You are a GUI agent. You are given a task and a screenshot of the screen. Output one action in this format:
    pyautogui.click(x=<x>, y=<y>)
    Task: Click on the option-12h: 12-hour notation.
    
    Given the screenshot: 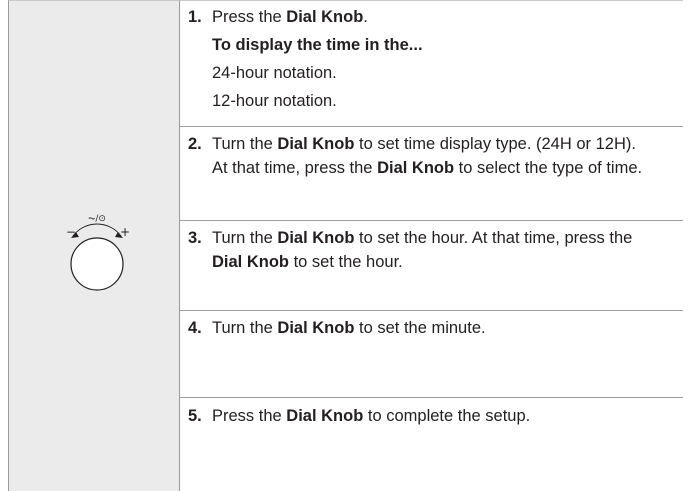 What is the action you would take?
    pyautogui.click(x=274, y=101)
    